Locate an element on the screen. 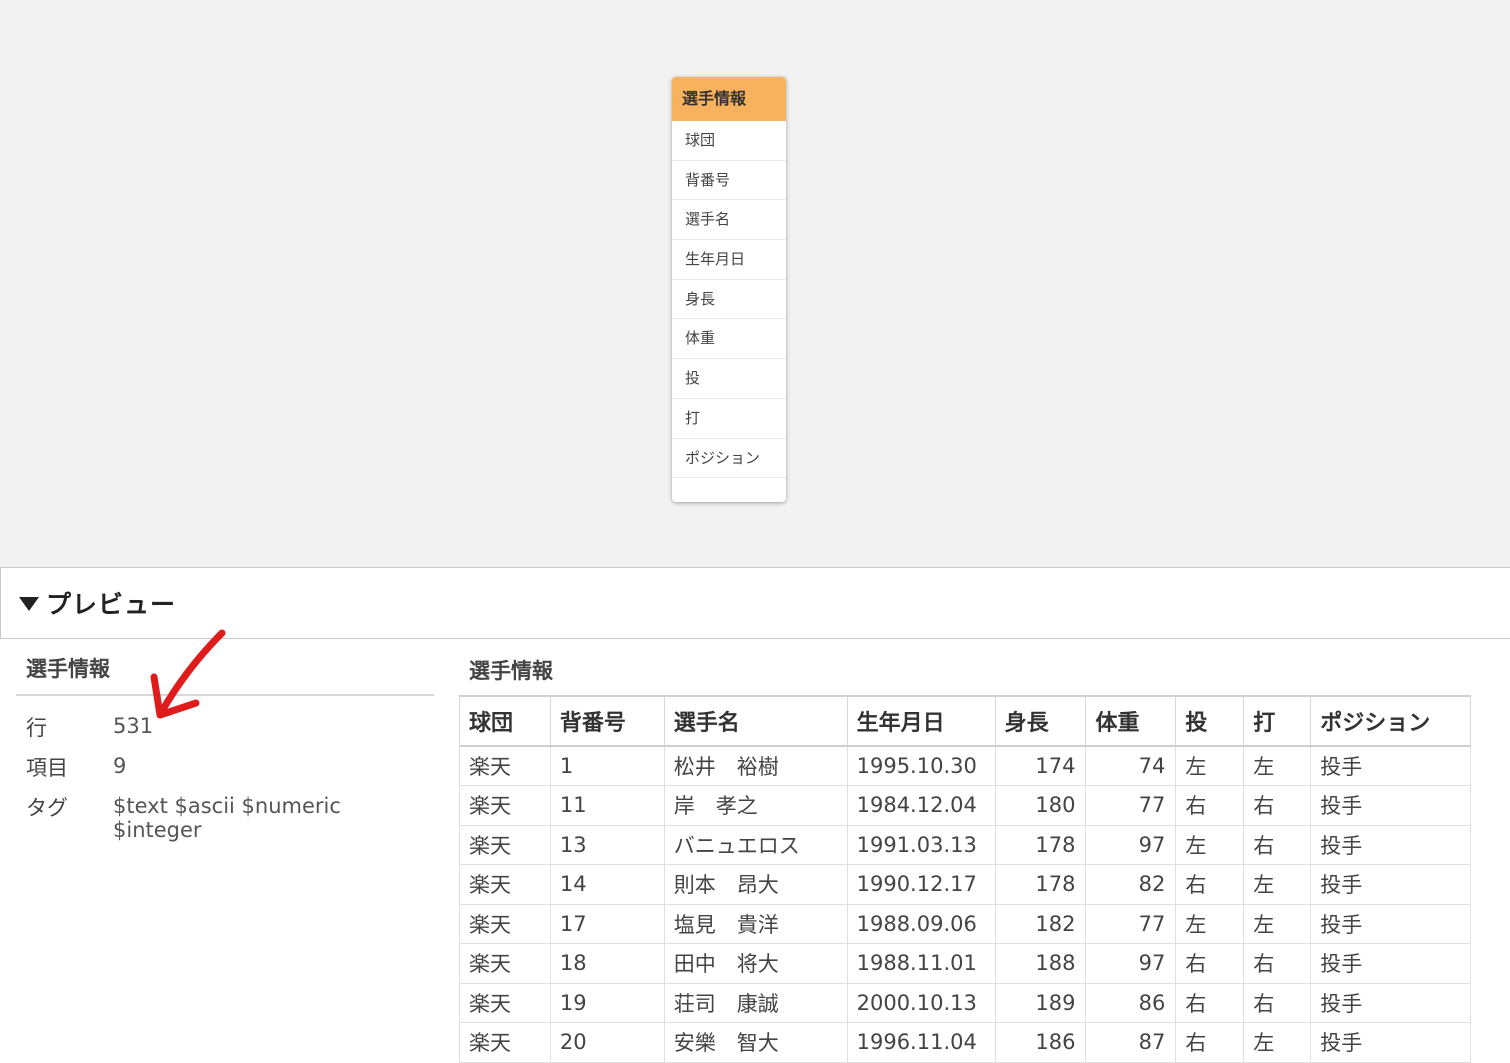 Image resolution: width=1510 pixels, height=1063 pixels. cell-birthdate: 1984.12.04 is located at coordinates (921, 805).